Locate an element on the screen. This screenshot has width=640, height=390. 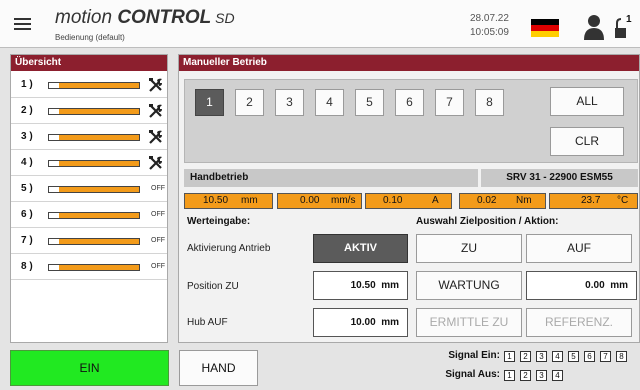
overview-row-8: 8 ) OFF is located at coordinates (89, 267).